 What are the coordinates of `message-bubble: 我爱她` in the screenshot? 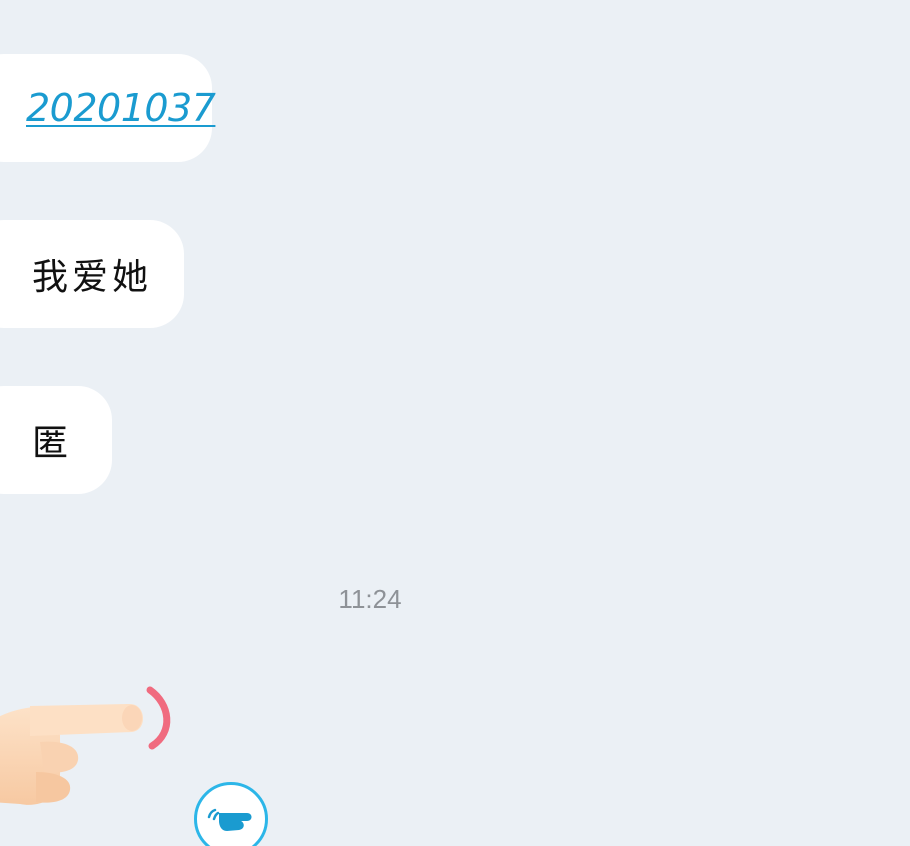 It's located at (92, 274).